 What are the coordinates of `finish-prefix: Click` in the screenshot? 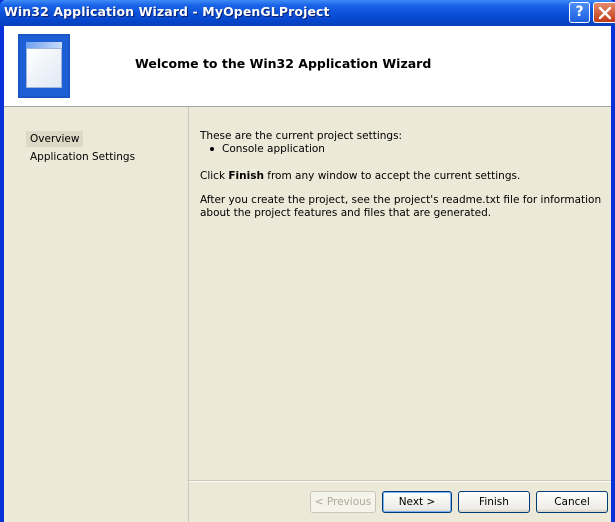 It's located at (214, 176).